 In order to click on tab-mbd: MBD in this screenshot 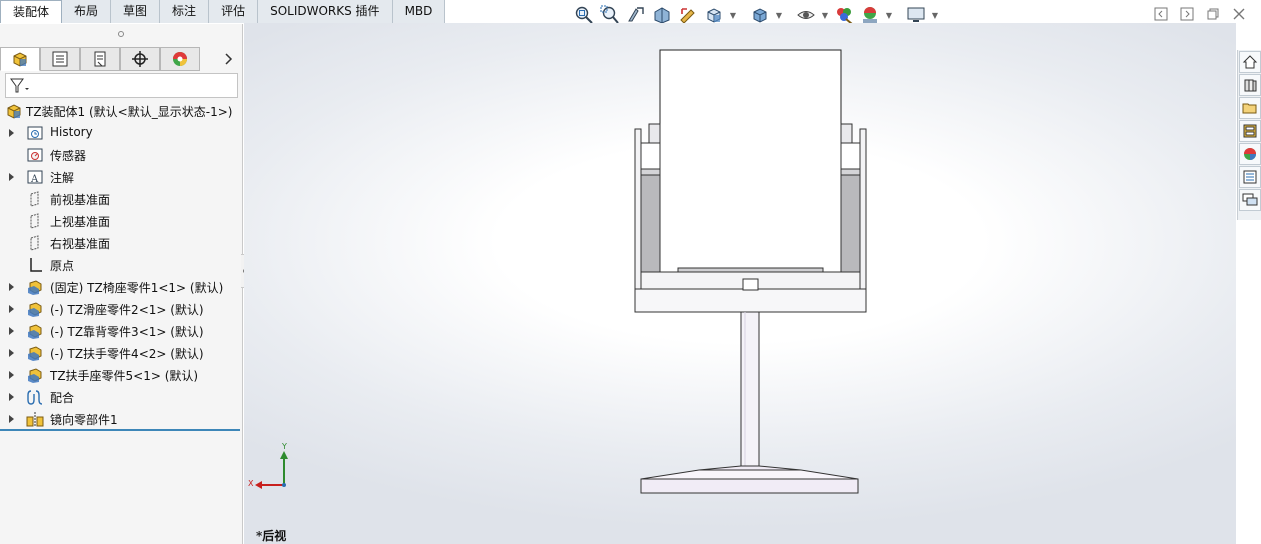, I will do `click(419, 11)`.